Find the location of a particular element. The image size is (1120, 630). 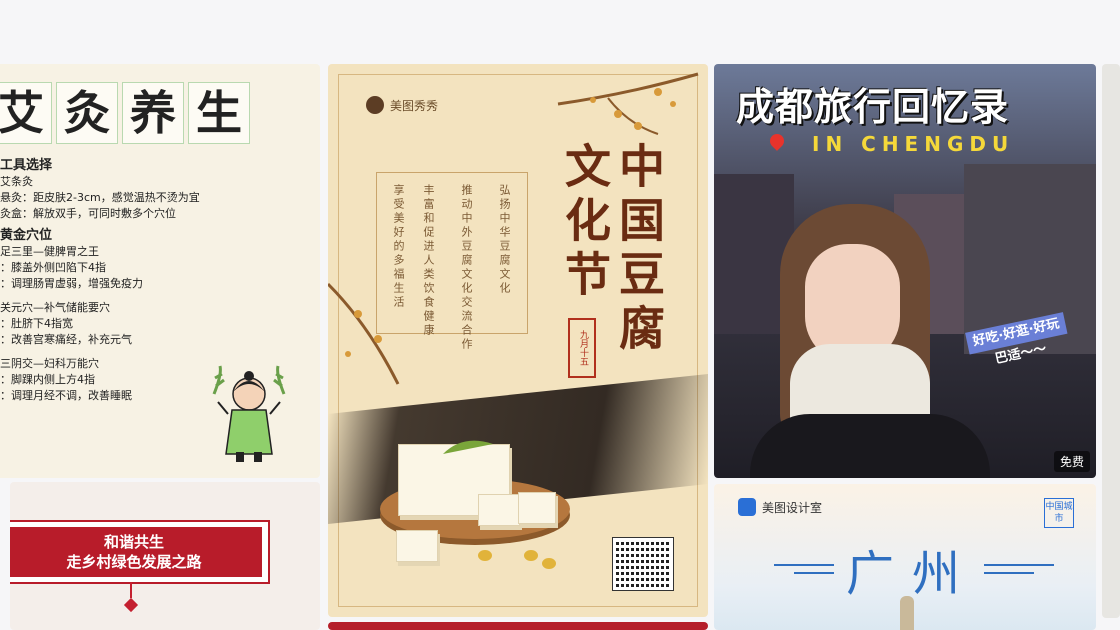

title-char: 艾 is located at coordinates (26, 113).